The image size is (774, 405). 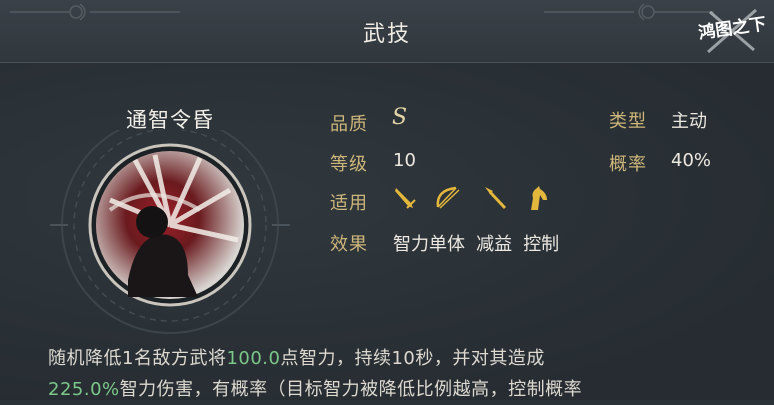 I want to click on effect-tag: 智力单体, so click(x=429, y=244).